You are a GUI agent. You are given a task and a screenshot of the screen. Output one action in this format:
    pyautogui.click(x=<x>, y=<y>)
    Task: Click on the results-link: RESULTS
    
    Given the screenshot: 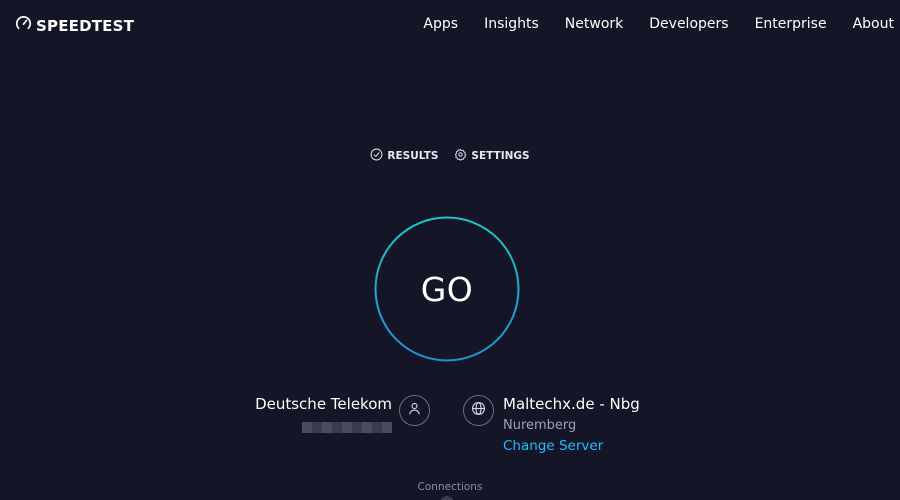 What is the action you would take?
    pyautogui.click(x=404, y=156)
    